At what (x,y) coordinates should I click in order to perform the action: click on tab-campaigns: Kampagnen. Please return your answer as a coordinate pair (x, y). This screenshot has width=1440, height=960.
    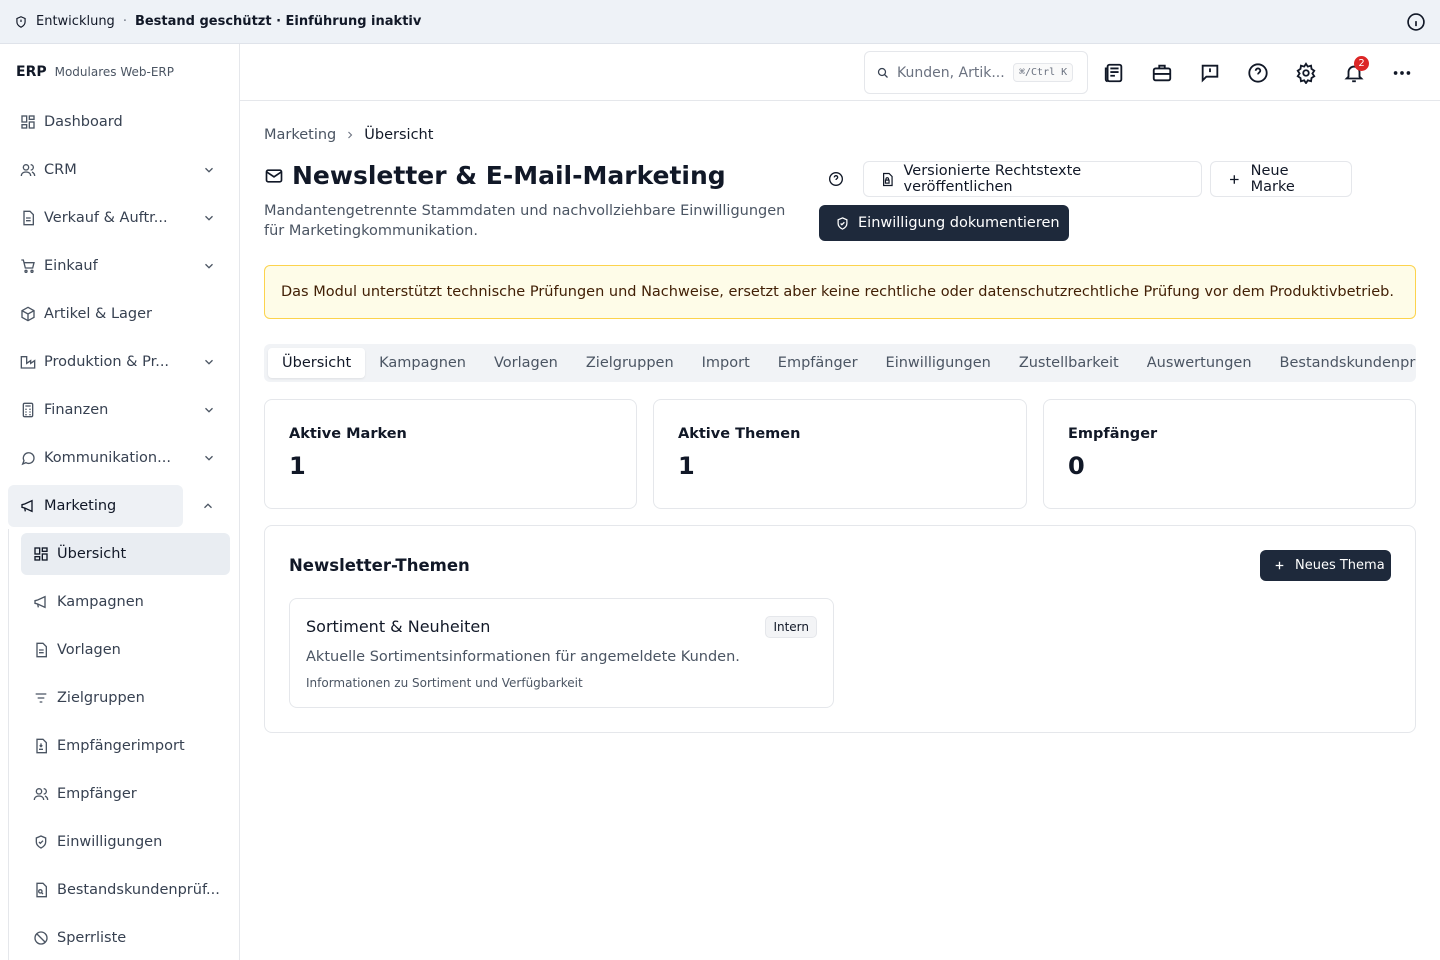
    Looking at the image, I should click on (422, 363).